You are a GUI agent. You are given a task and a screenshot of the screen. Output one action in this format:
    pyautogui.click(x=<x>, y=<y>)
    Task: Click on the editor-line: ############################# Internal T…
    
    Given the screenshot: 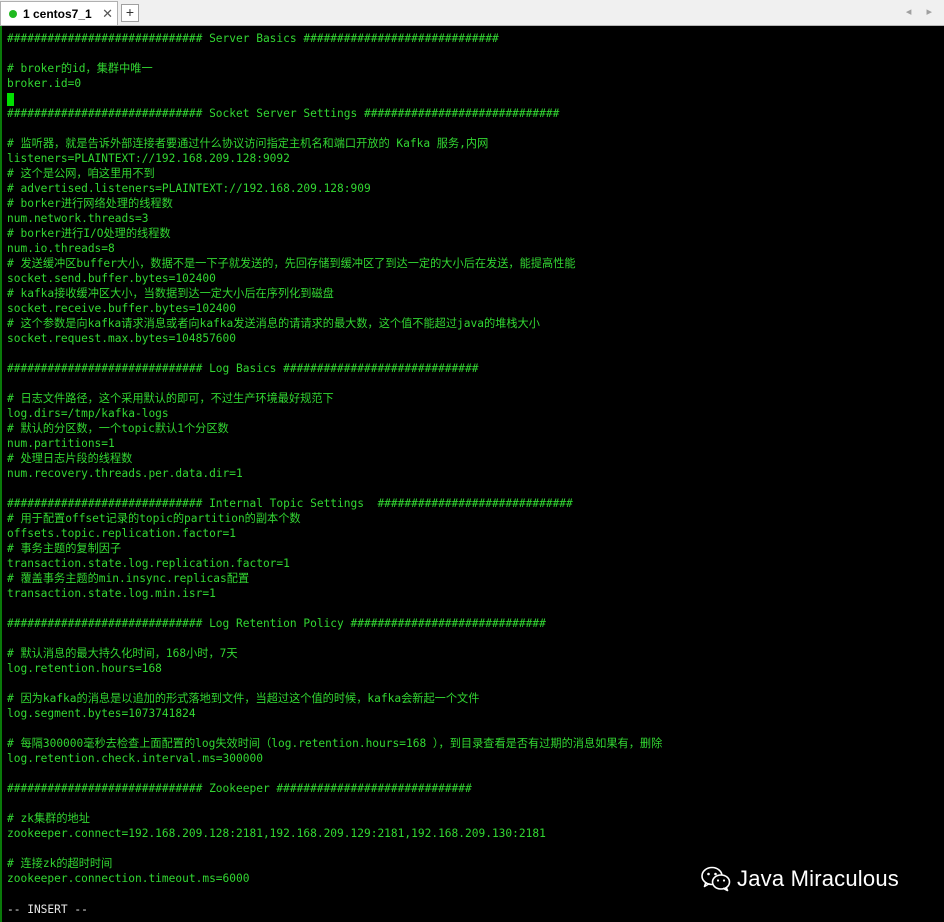 What is the action you would take?
    pyautogui.click(x=290, y=503)
    